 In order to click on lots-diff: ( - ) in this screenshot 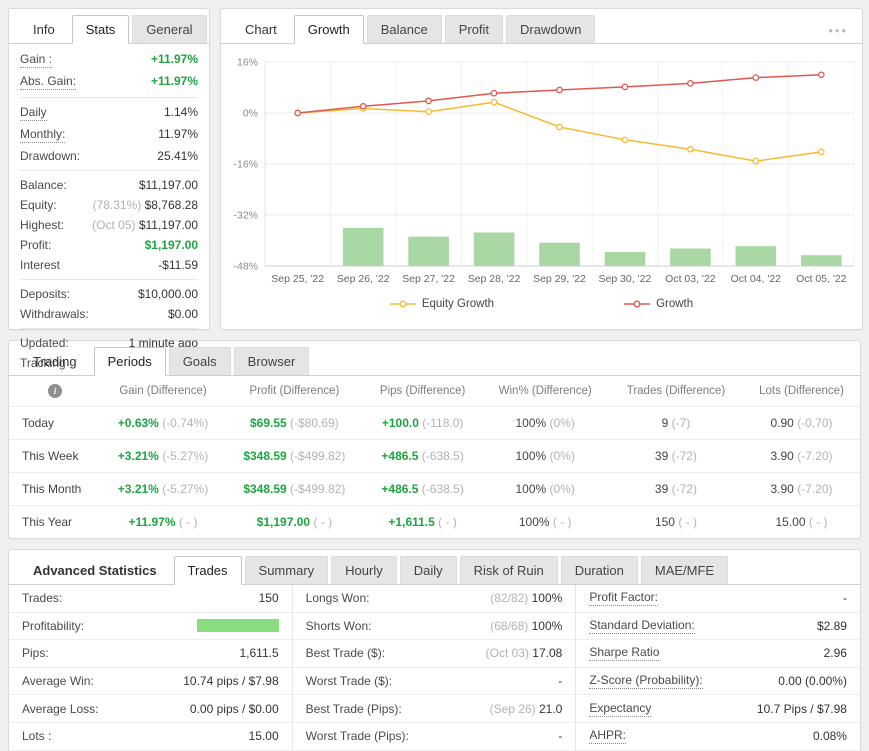, I will do `click(818, 522)`.